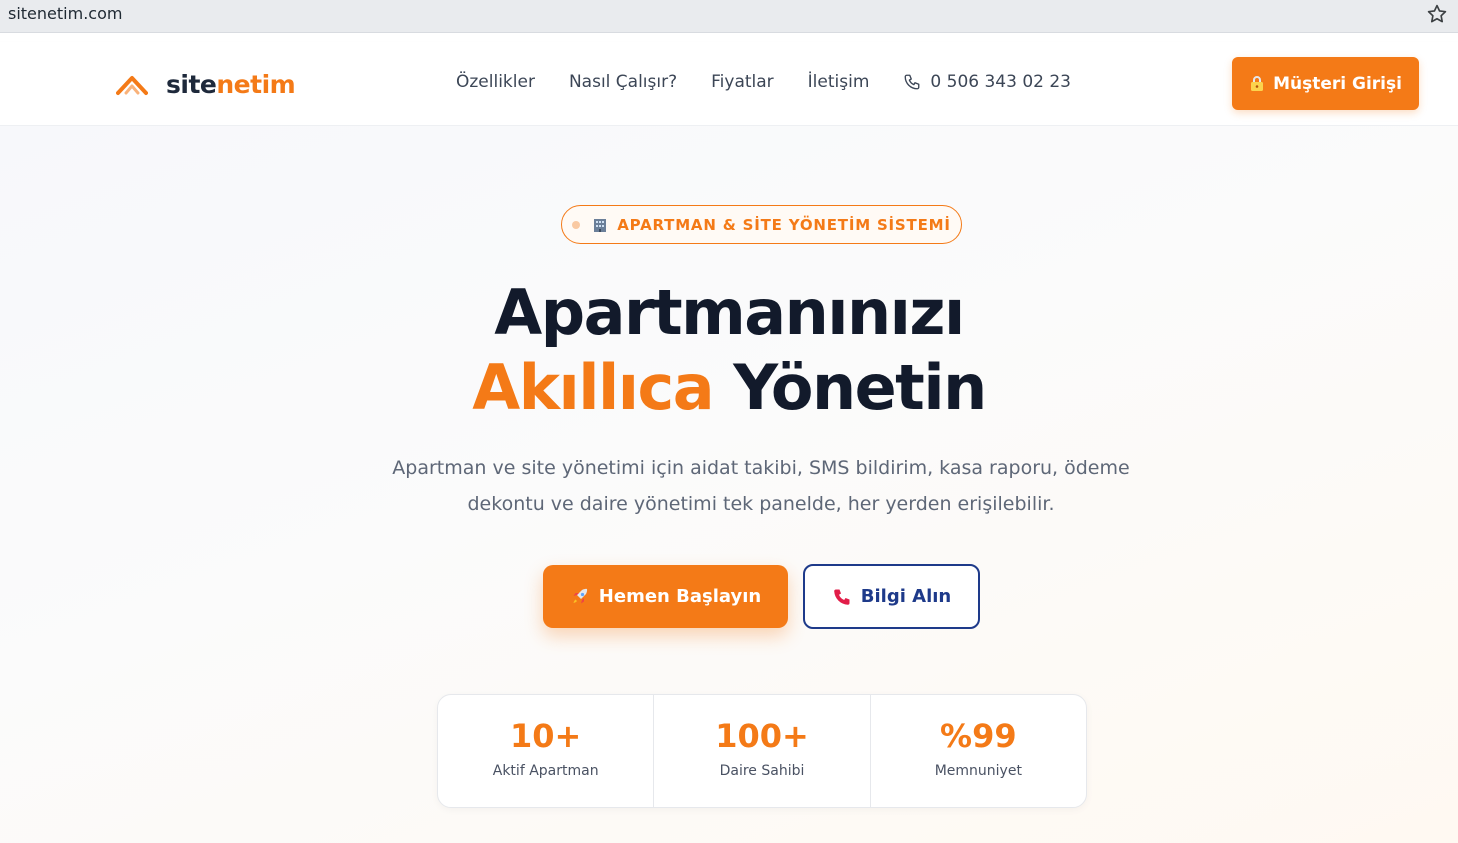  I want to click on stat-satisfaction: %99 Memnuniyet, so click(978, 751).